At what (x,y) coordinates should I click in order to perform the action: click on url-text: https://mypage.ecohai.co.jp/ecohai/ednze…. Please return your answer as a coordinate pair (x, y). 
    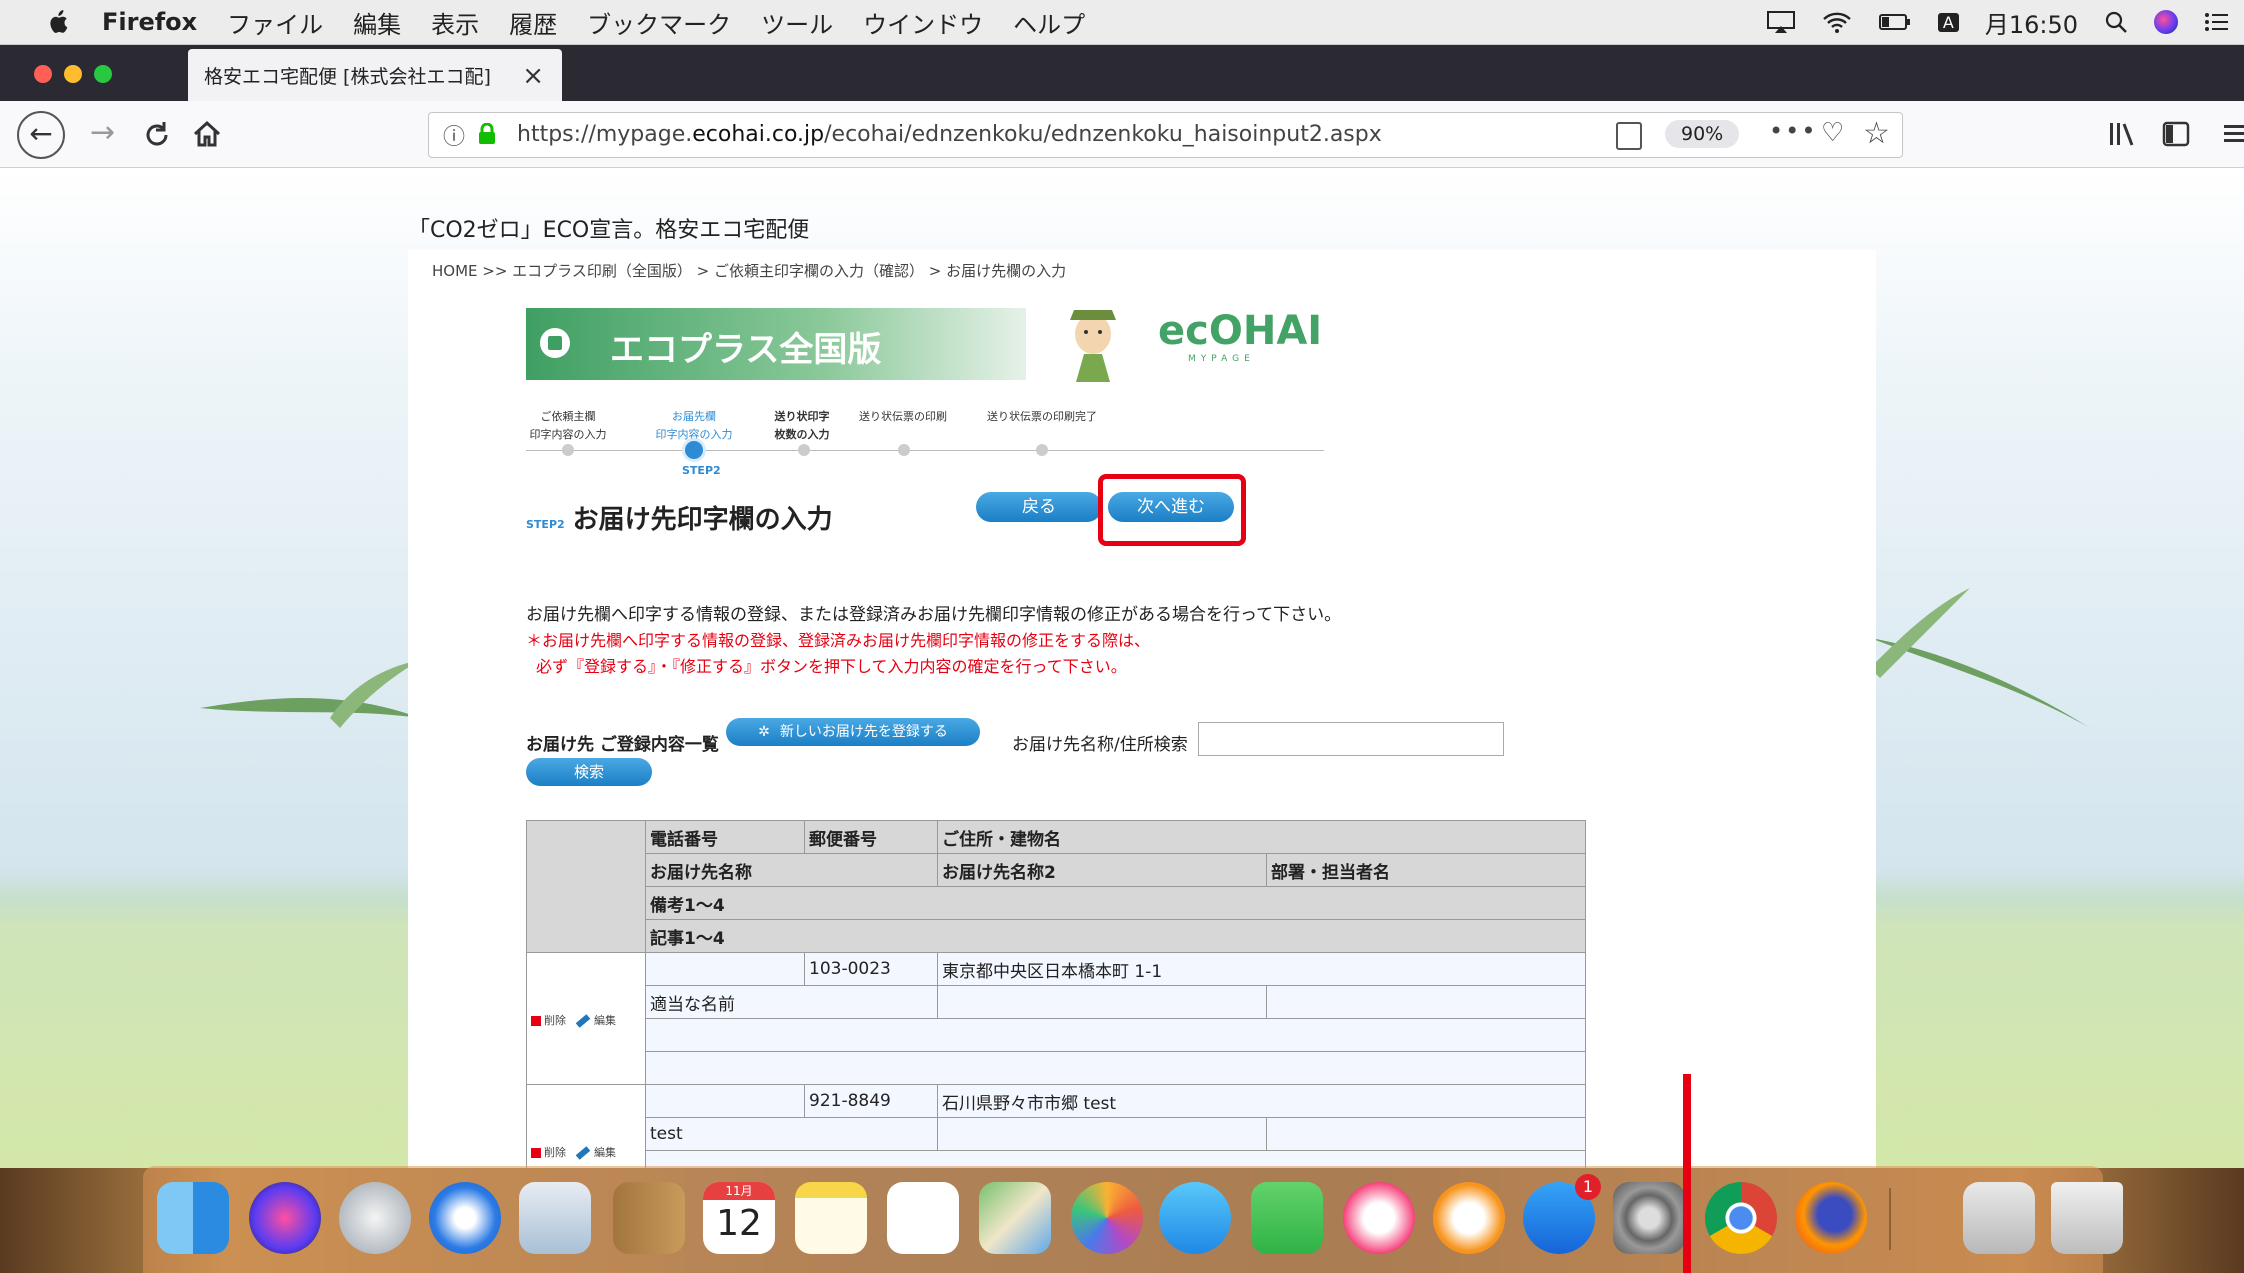
    Looking at the image, I should click on (949, 134).